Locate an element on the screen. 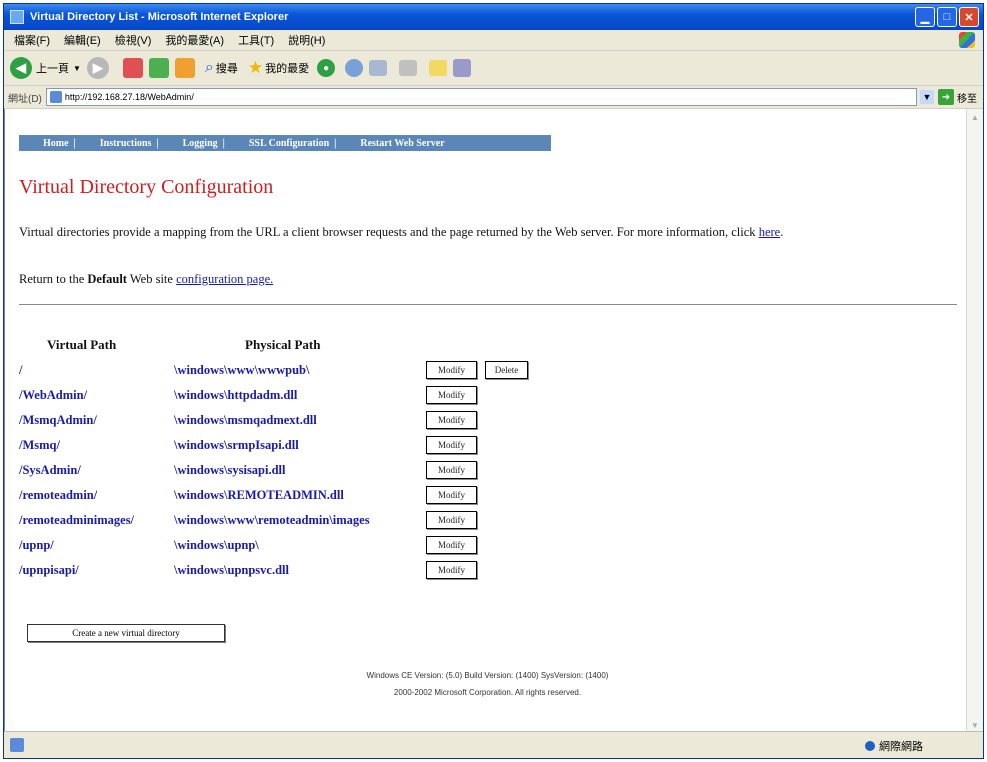  stop-icon is located at coordinates (132, 68).